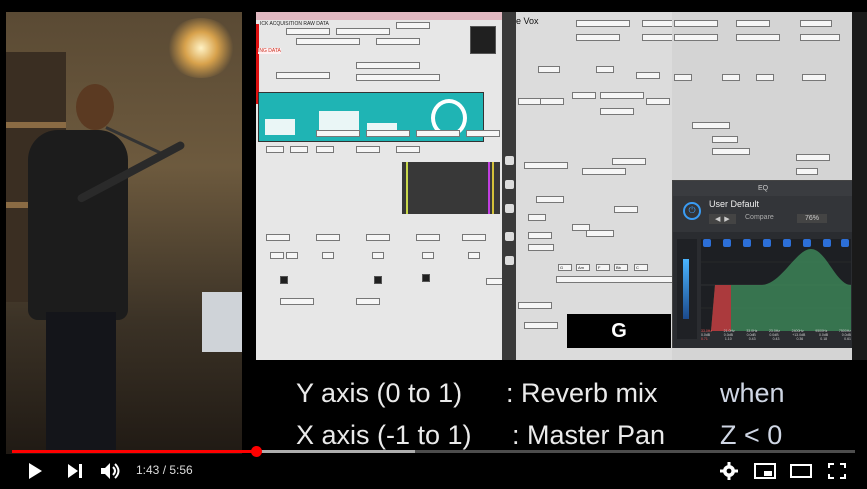 Image resolution: width=867 pixels, height=489 pixels. I want to click on q-cell: 0.18, so click(824, 339).